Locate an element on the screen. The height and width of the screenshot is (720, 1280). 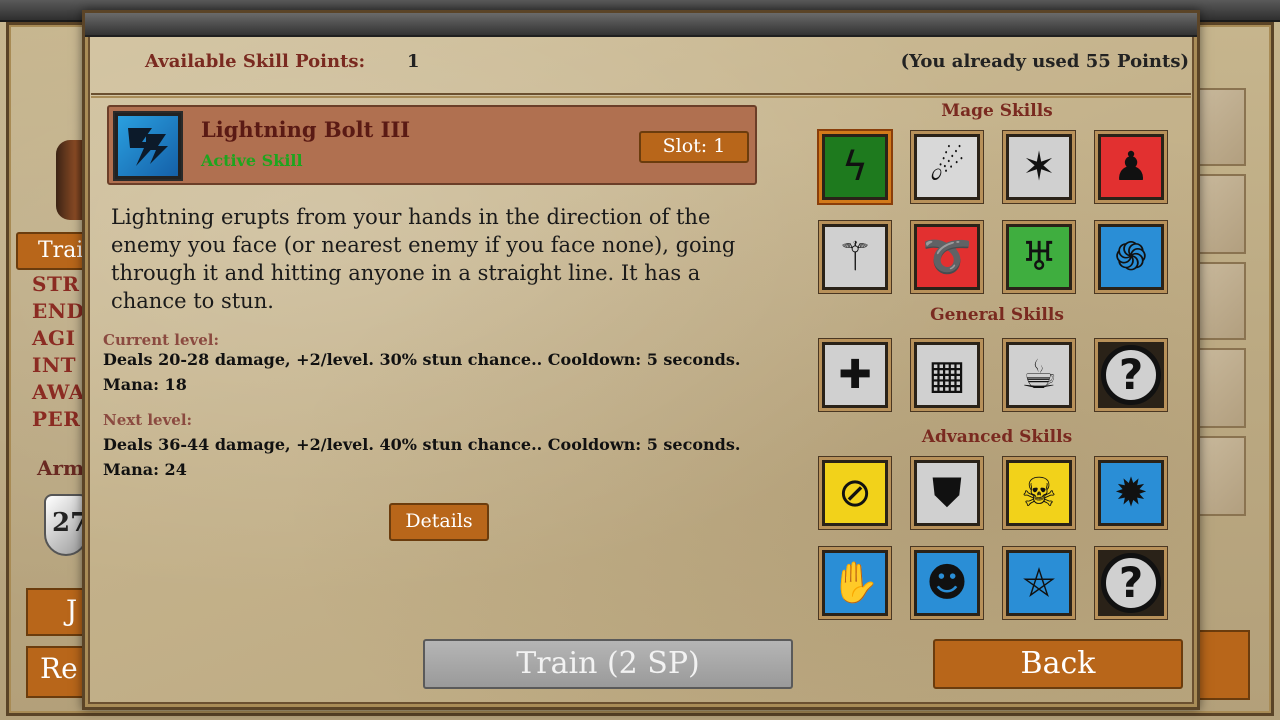
inventory-slot-amulet is located at coordinates (1222, 214).